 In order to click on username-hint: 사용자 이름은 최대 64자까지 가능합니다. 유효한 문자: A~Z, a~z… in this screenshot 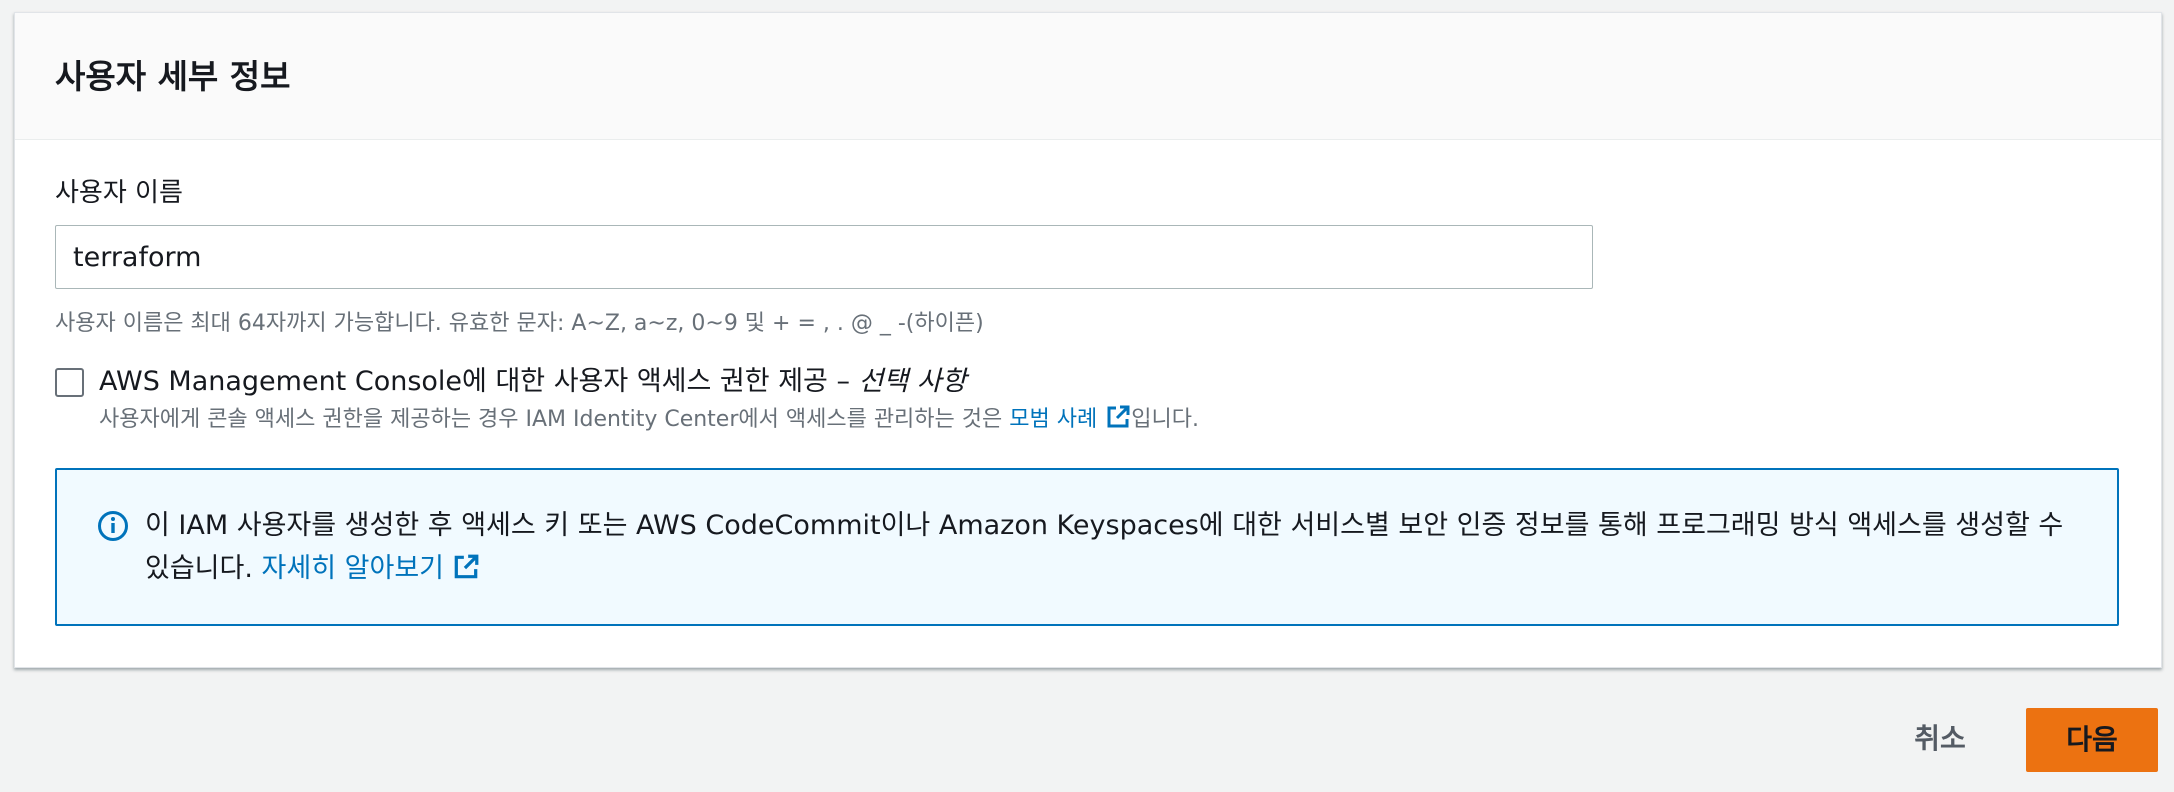, I will do `click(519, 323)`.